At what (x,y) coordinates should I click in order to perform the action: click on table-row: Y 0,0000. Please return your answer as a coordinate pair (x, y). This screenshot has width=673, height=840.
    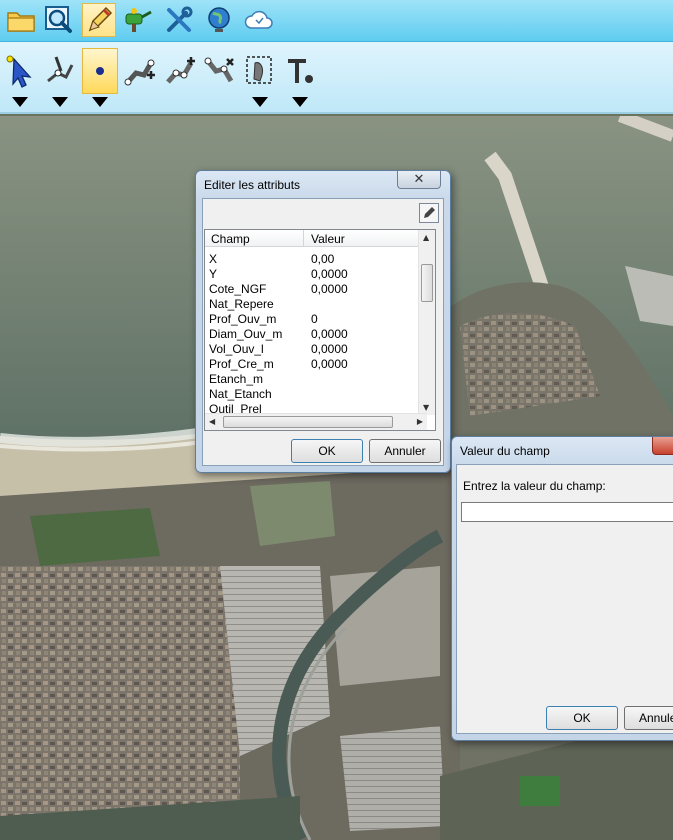
    Looking at the image, I should click on (316, 273).